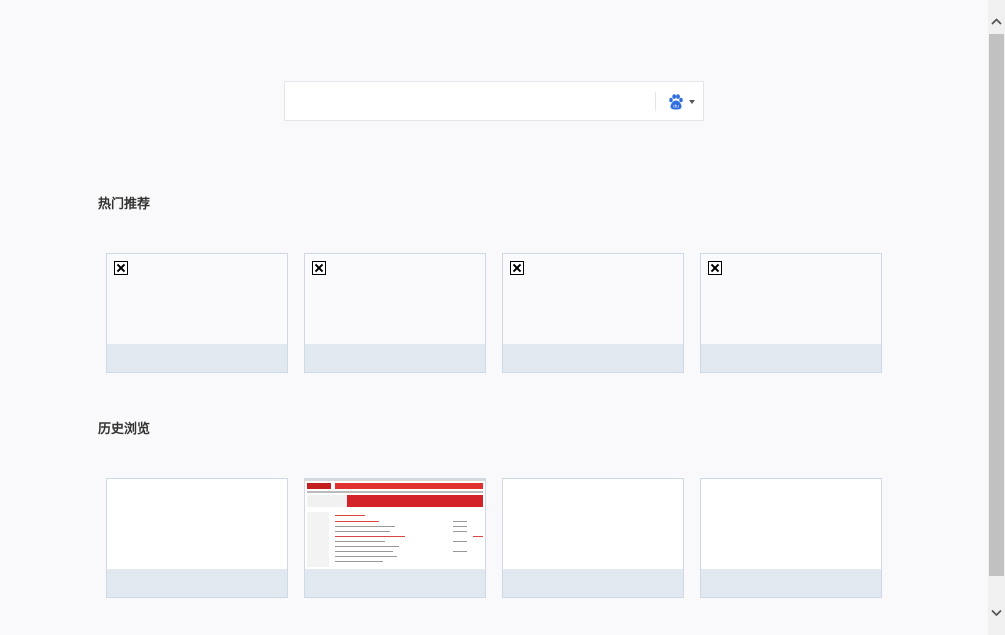 The width and height of the screenshot is (1005, 635). I want to click on website-screenshot-thumbnail, so click(395, 524).